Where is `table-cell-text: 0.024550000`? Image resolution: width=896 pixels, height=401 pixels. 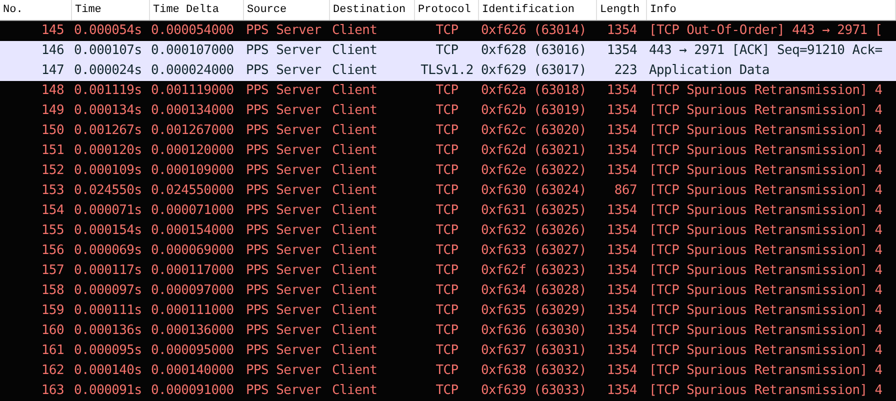 table-cell-text: 0.024550000 is located at coordinates (192, 191).